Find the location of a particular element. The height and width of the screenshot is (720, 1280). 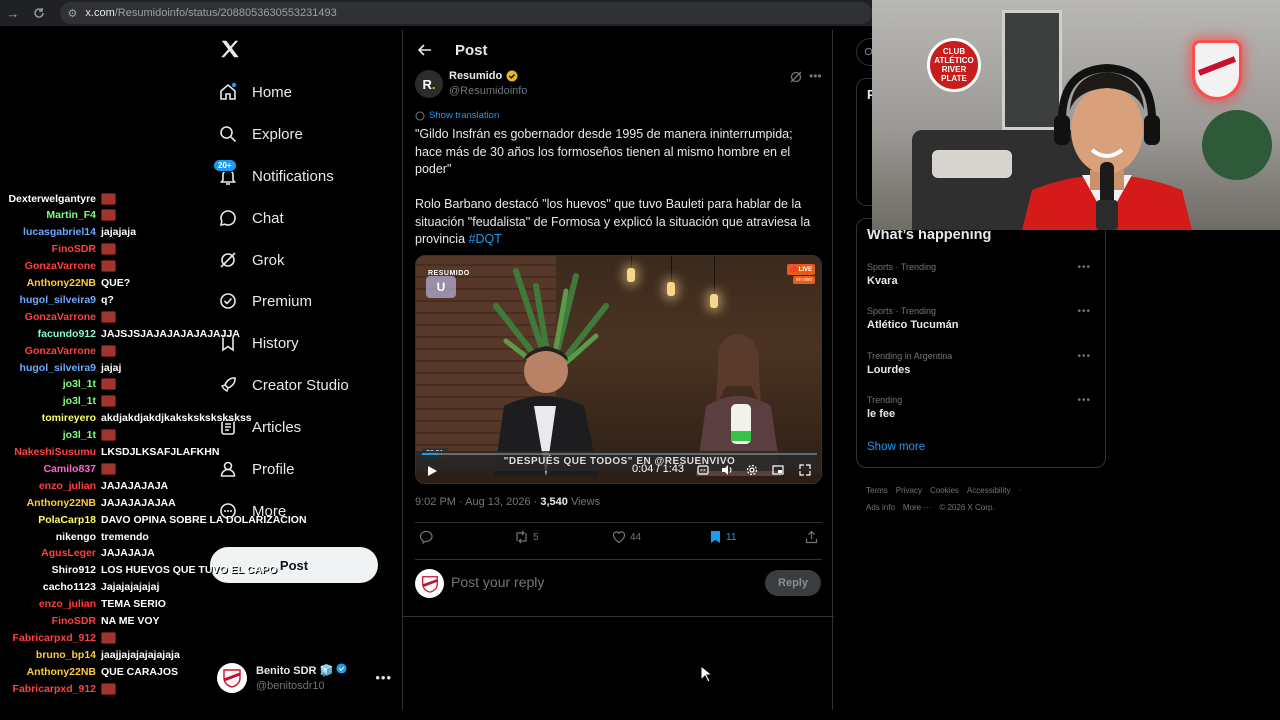

bookmark-filled-icon is located at coordinates (715, 537).